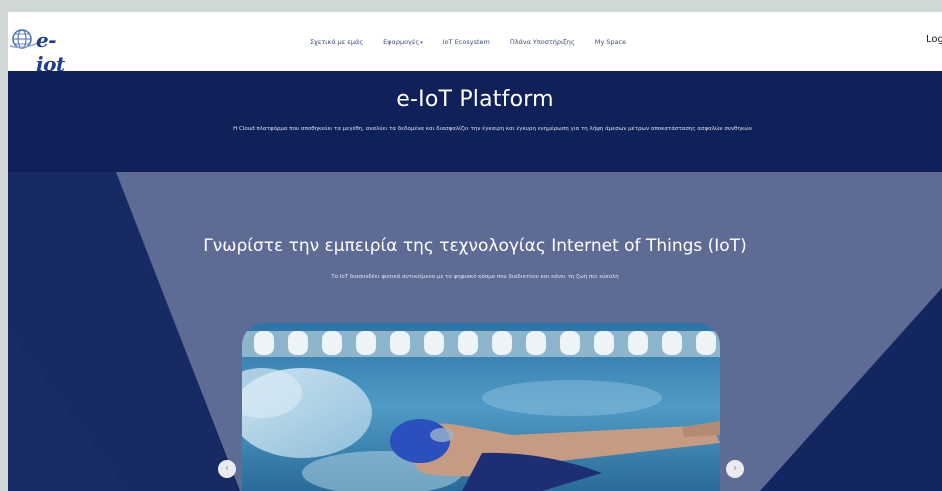 The height and width of the screenshot is (491, 942). Describe the element at coordinates (466, 42) in the screenshot. I see `nav-iot-ecosystem: IoT Ecosystem` at that location.